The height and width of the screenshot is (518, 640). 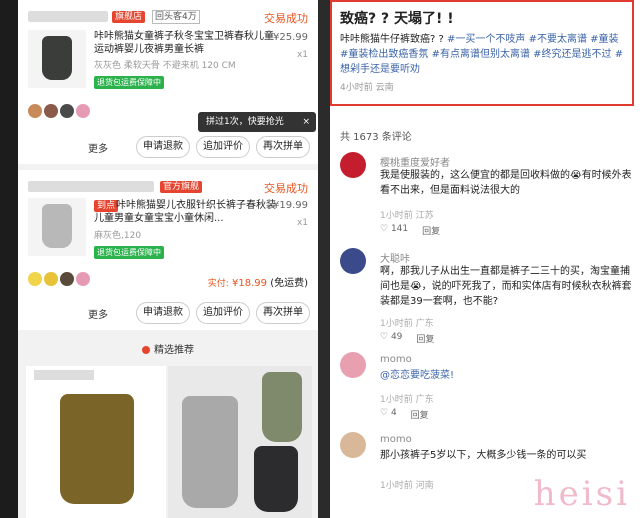 What do you see at coordinates (289, 283) in the screenshot?
I see `paid-note: (免运费)` at bounding box center [289, 283].